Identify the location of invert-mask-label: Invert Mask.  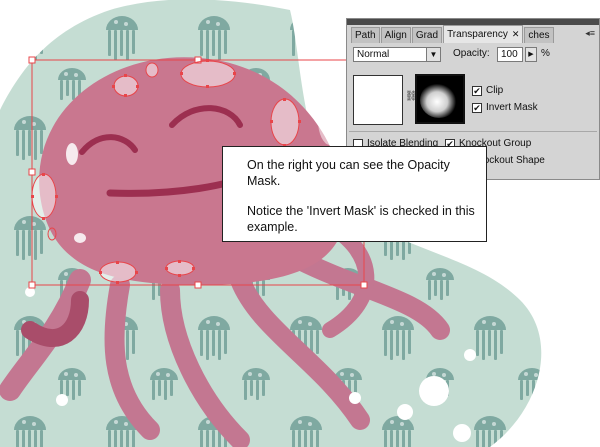
(512, 107).